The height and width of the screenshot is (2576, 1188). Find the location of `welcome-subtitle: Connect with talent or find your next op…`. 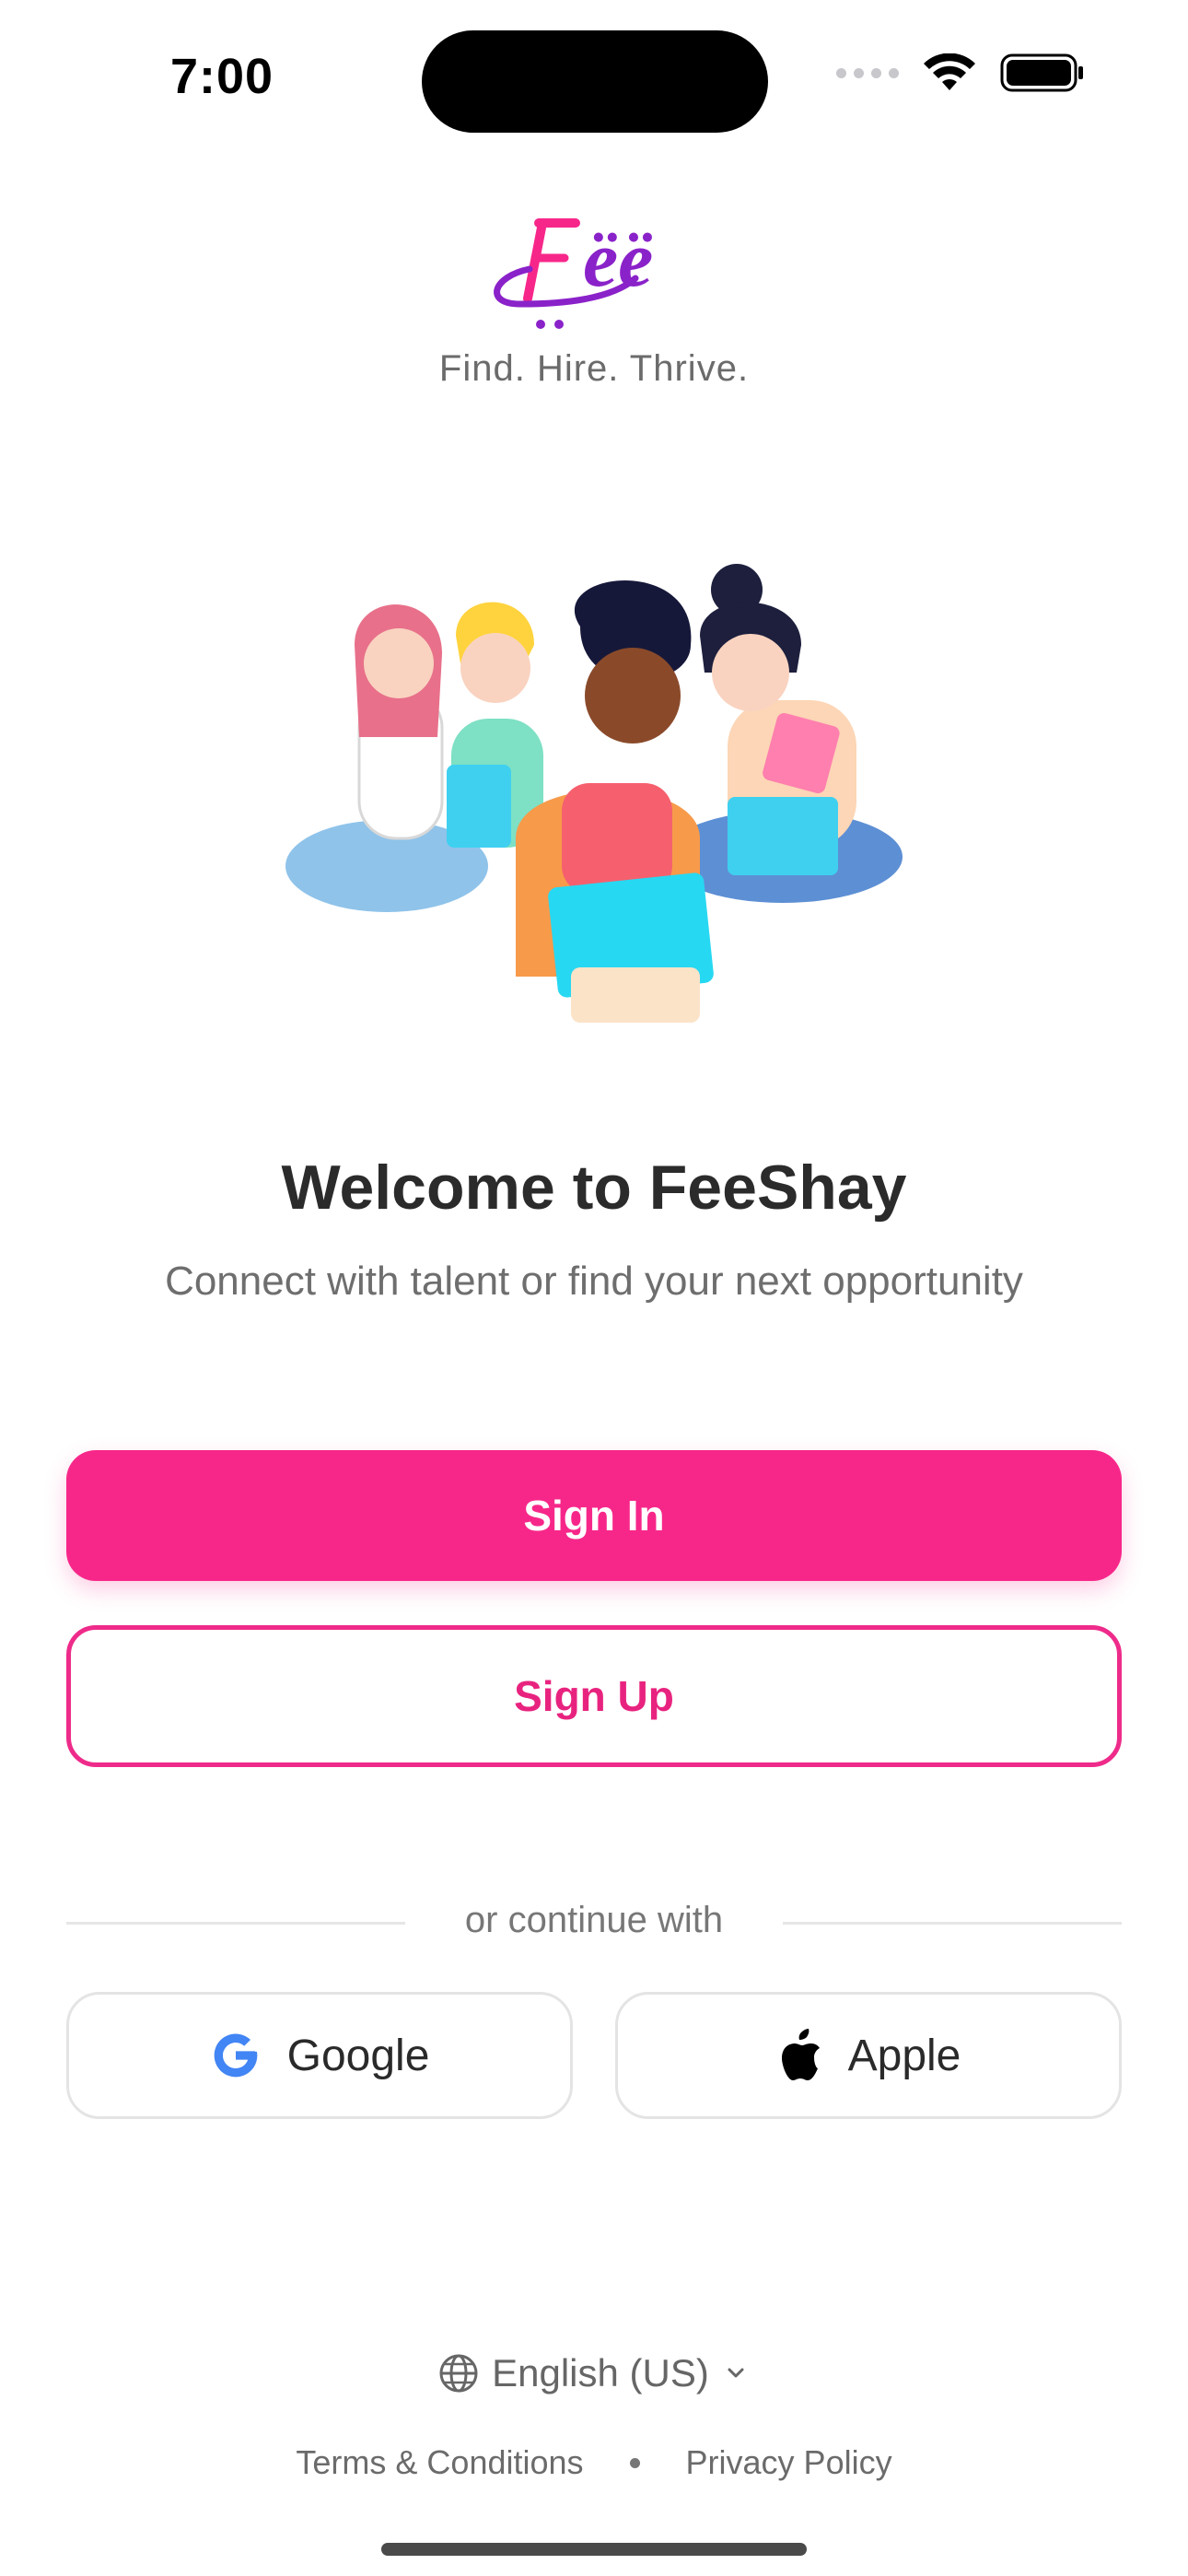

welcome-subtitle: Connect with talent or find your next op… is located at coordinates (594, 1281).